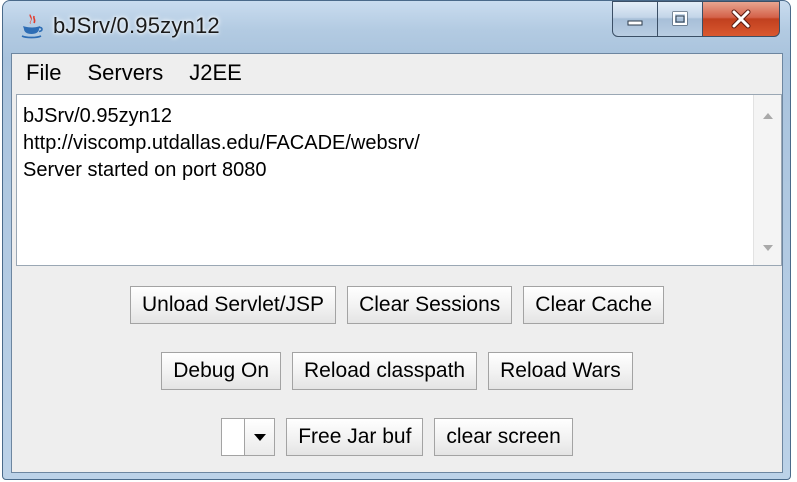  Describe the element at coordinates (767, 180) in the screenshot. I see `vertical-scrollbar` at that location.